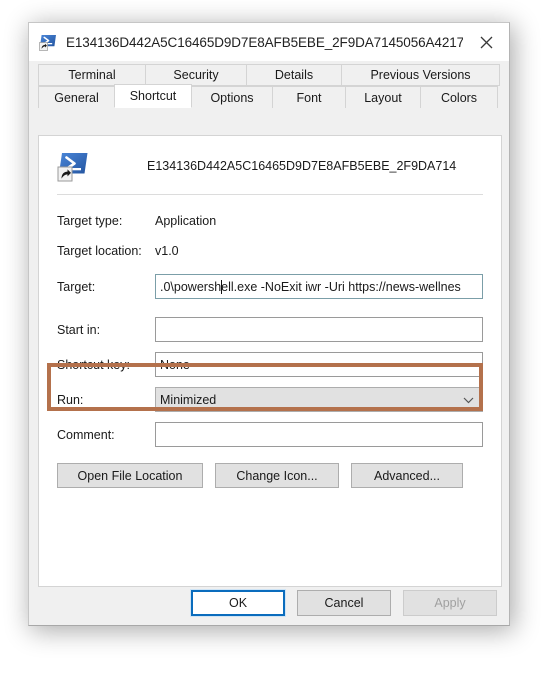  I want to click on tab-terminal-label: Terminal, so click(92, 75).